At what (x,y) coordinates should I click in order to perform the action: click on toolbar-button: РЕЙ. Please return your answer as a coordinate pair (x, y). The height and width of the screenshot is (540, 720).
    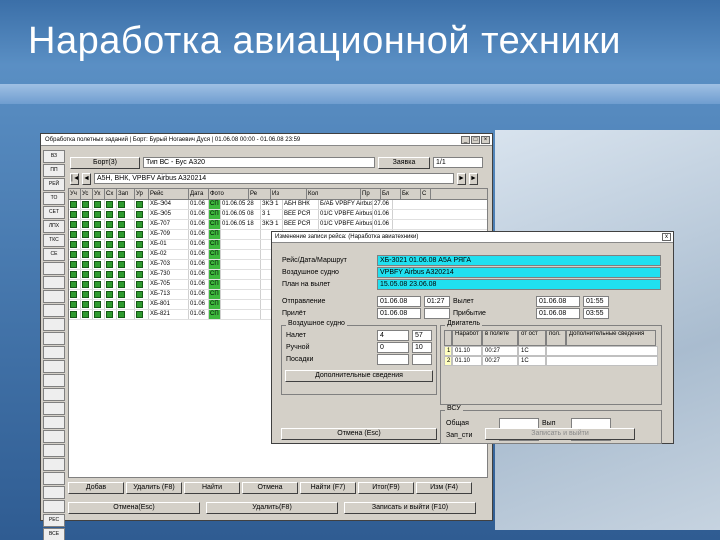
    Looking at the image, I should click on (54, 184).